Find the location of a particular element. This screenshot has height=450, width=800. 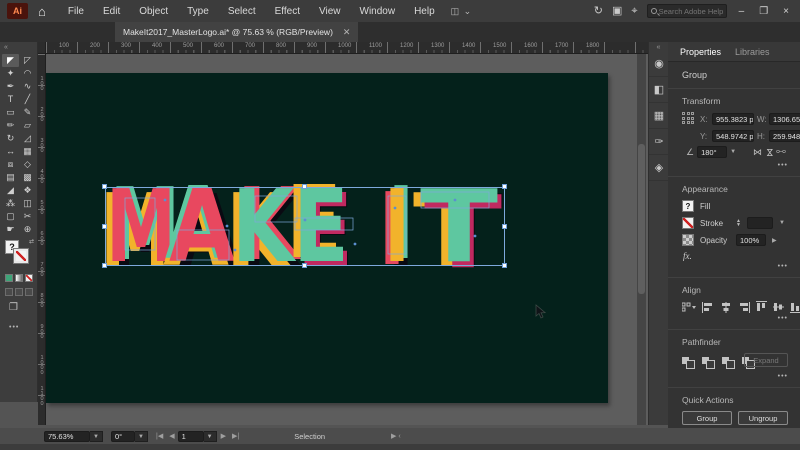

stroke-stepper: ▲ ▼ is located at coordinates (738, 223).